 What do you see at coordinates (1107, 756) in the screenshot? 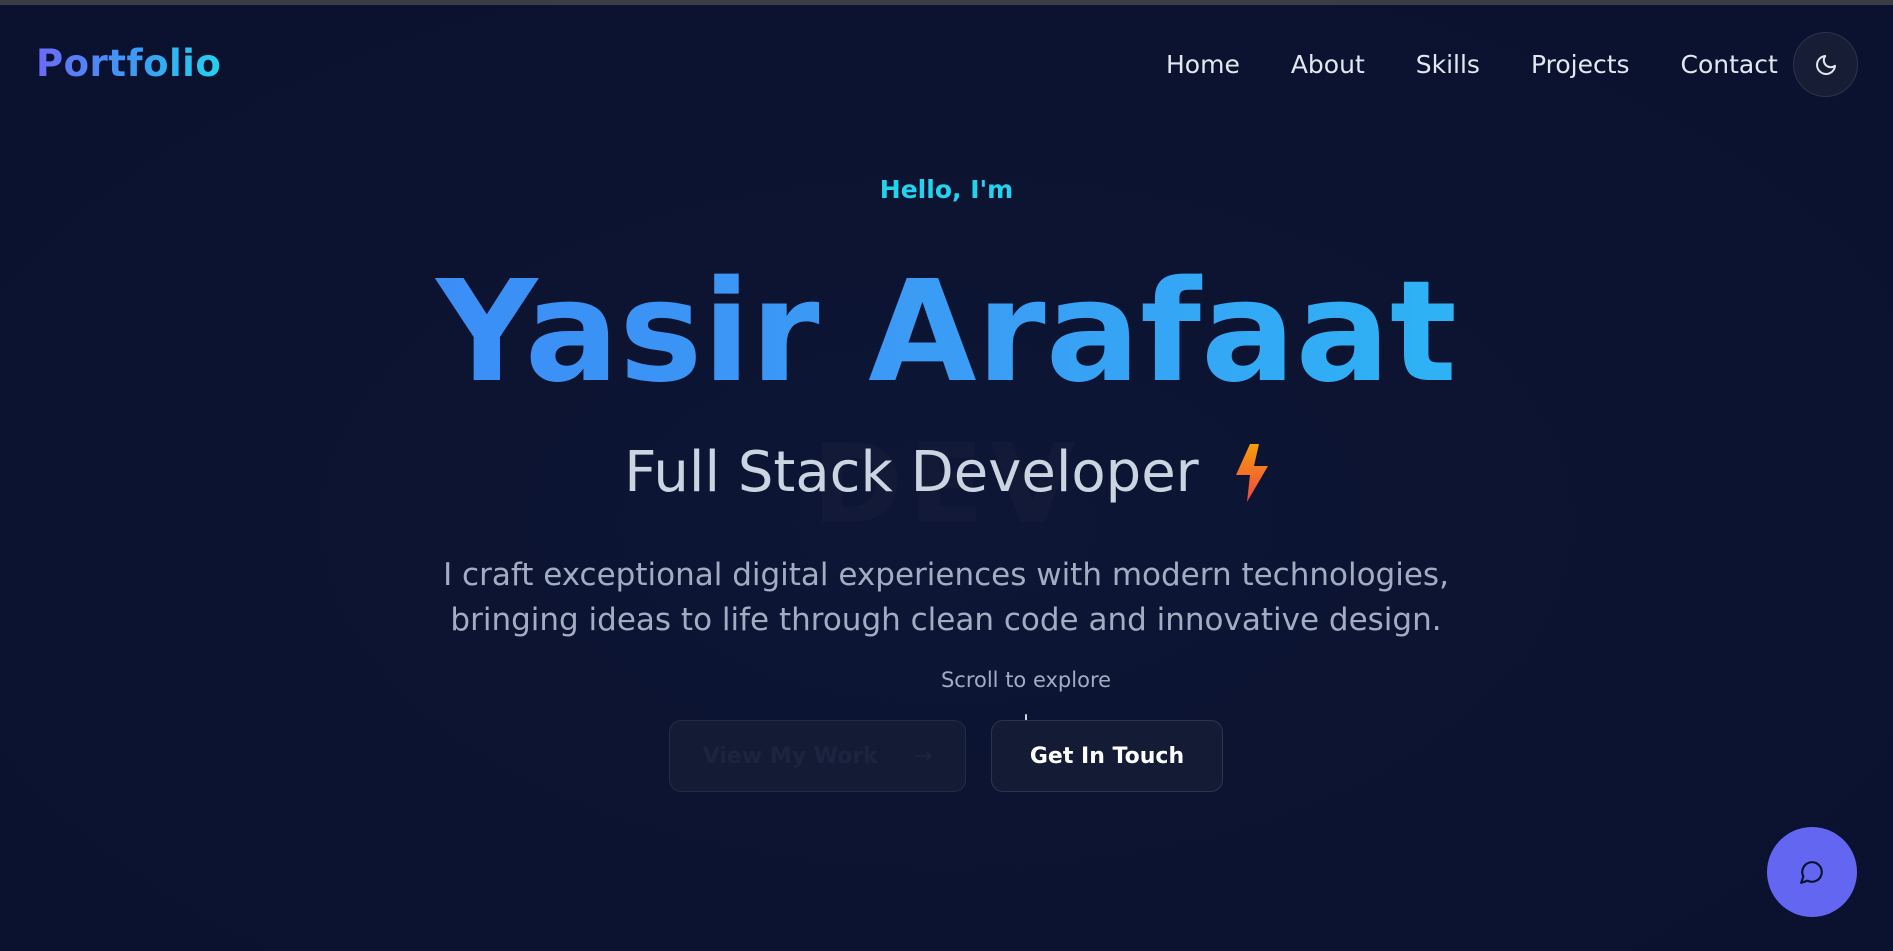
I see `get-in-touch-button: Get In Touch` at bounding box center [1107, 756].